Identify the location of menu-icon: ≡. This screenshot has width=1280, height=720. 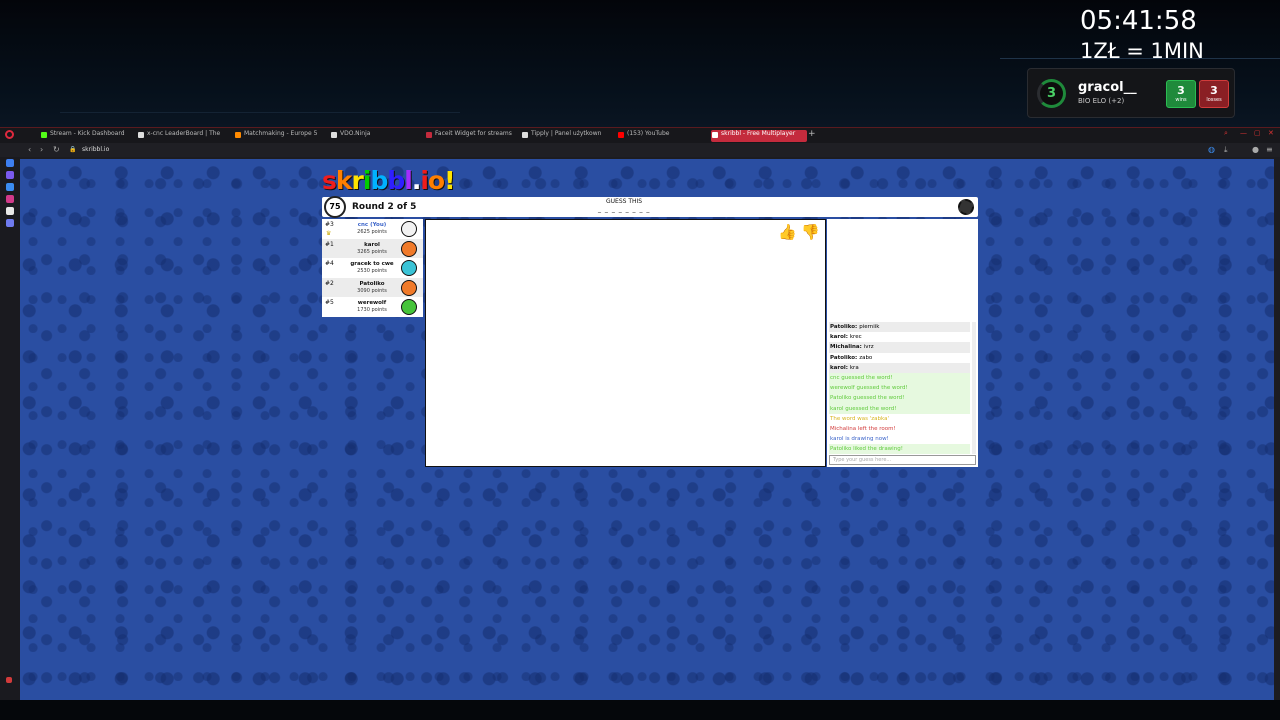
(1269, 149).